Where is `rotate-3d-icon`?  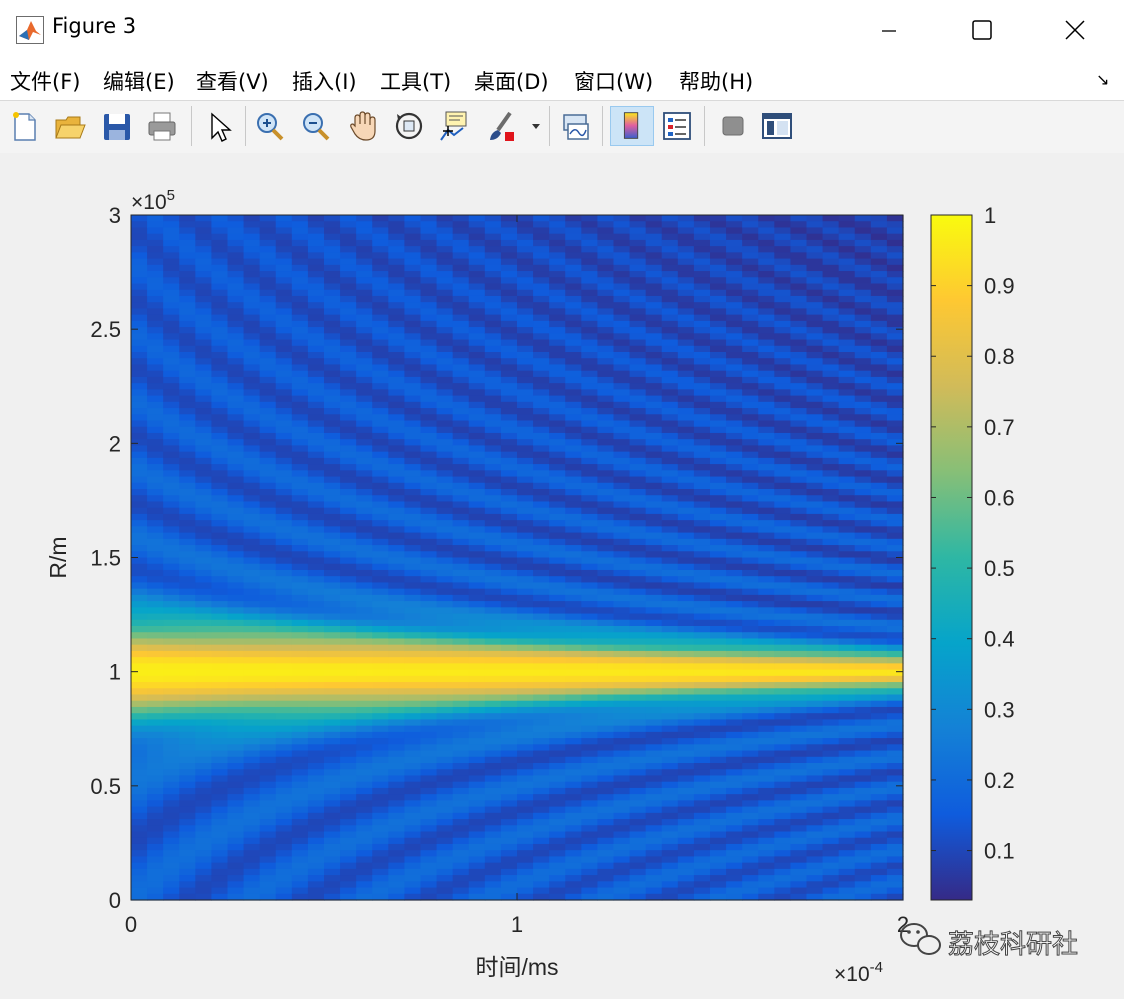 rotate-3d-icon is located at coordinates (409, 126).